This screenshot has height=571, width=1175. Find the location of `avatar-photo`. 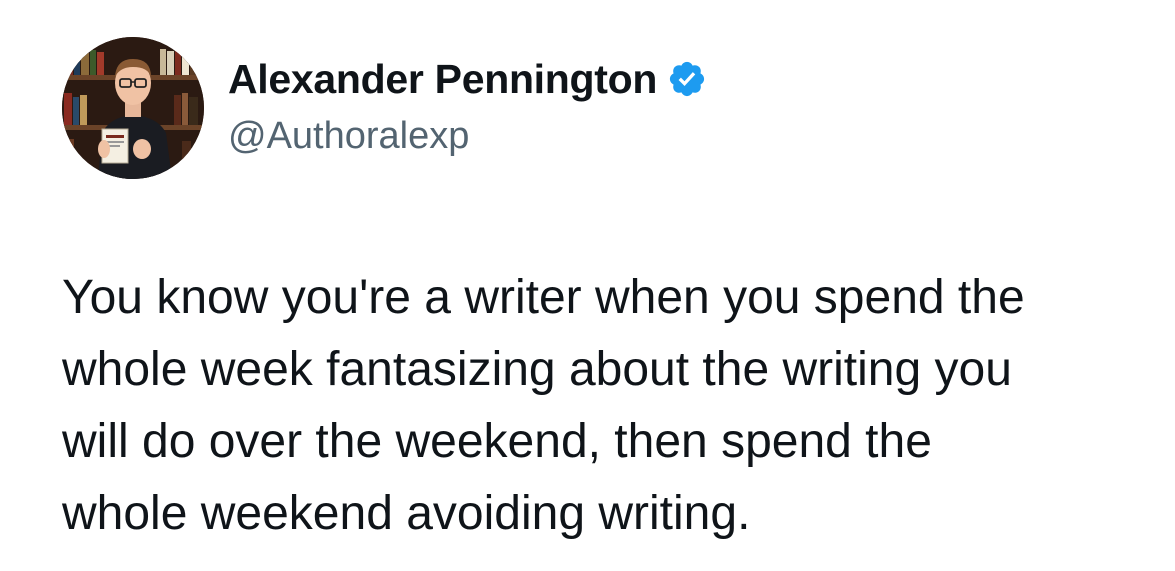

avatar-photo is located at coordinates (133, 108).